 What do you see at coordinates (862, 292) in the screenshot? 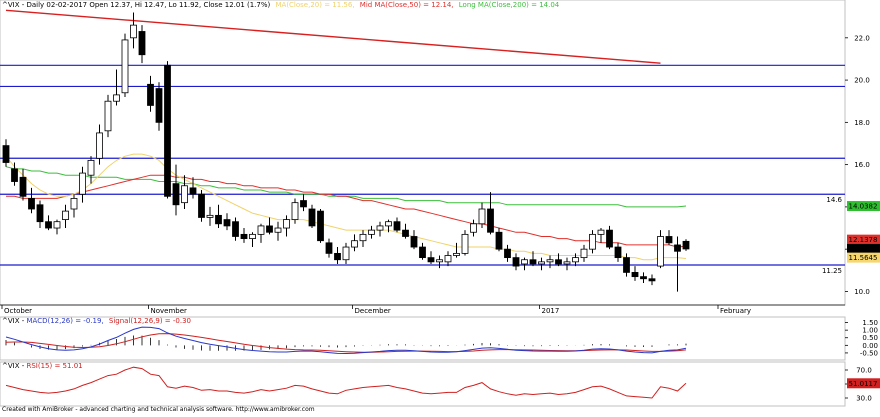
I see `price-tick-label: 10.0` at bounding box center [862, 292].